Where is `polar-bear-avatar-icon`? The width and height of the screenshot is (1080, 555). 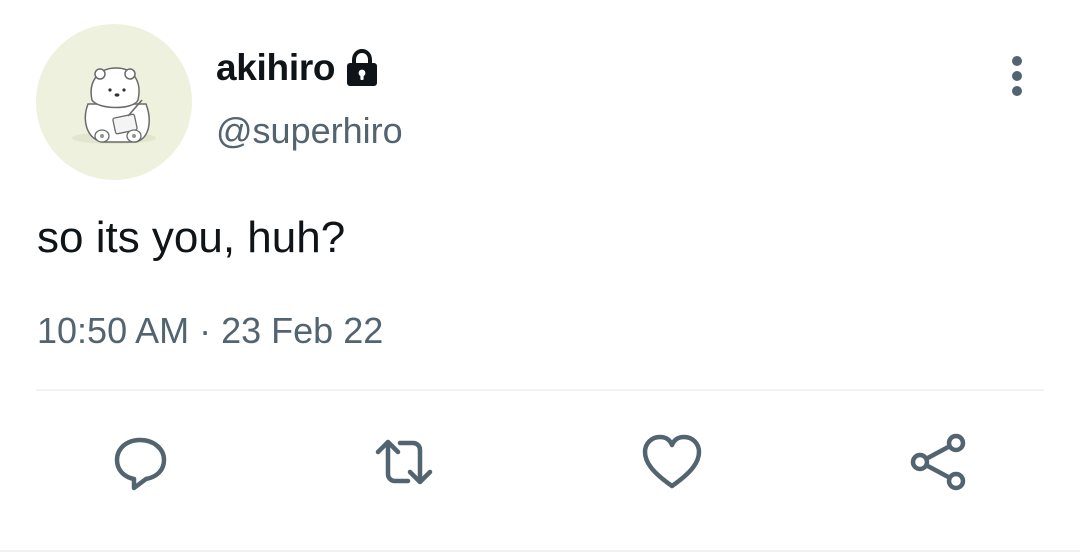
polar-bear-avatar-icon is located at coordinates (114, 105).